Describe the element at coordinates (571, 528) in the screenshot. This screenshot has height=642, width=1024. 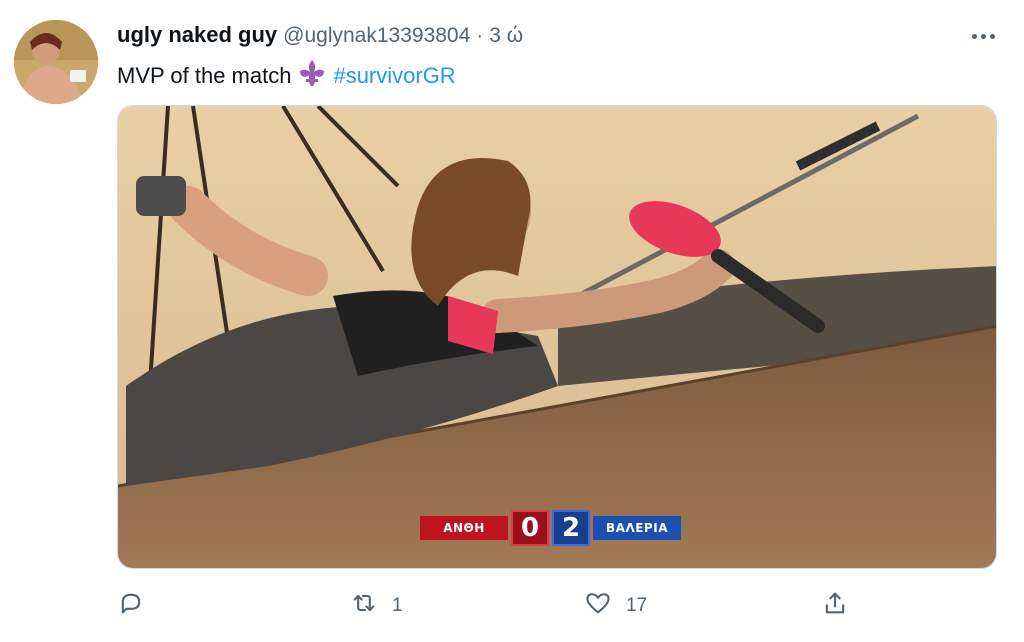
I see `score-right: 2` at that location.